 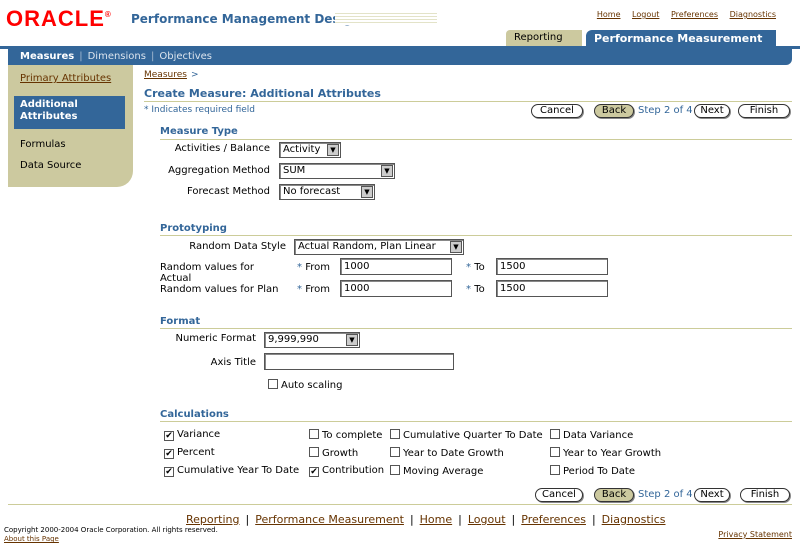 I want to click on global-link-home: Home, so click(x=609, y=14).